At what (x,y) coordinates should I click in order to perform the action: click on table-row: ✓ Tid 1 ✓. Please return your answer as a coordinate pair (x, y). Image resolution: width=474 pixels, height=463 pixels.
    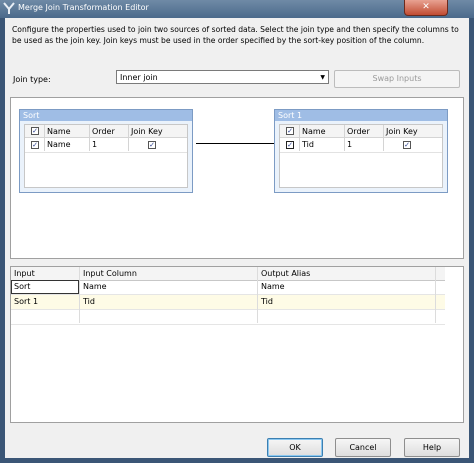
    Looking at the image, I should click on (361, 145).